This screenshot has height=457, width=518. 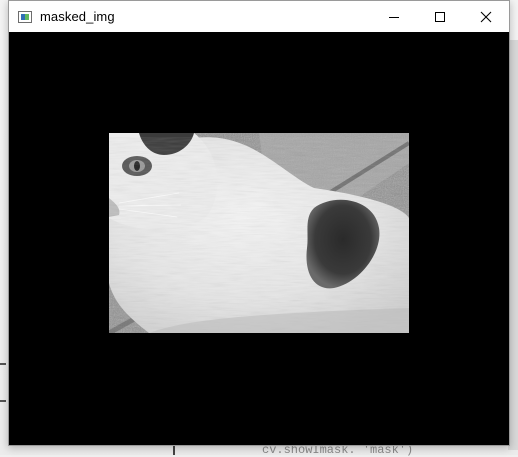 I want to click on window-title: masked_img, so click(x=77, y=16).